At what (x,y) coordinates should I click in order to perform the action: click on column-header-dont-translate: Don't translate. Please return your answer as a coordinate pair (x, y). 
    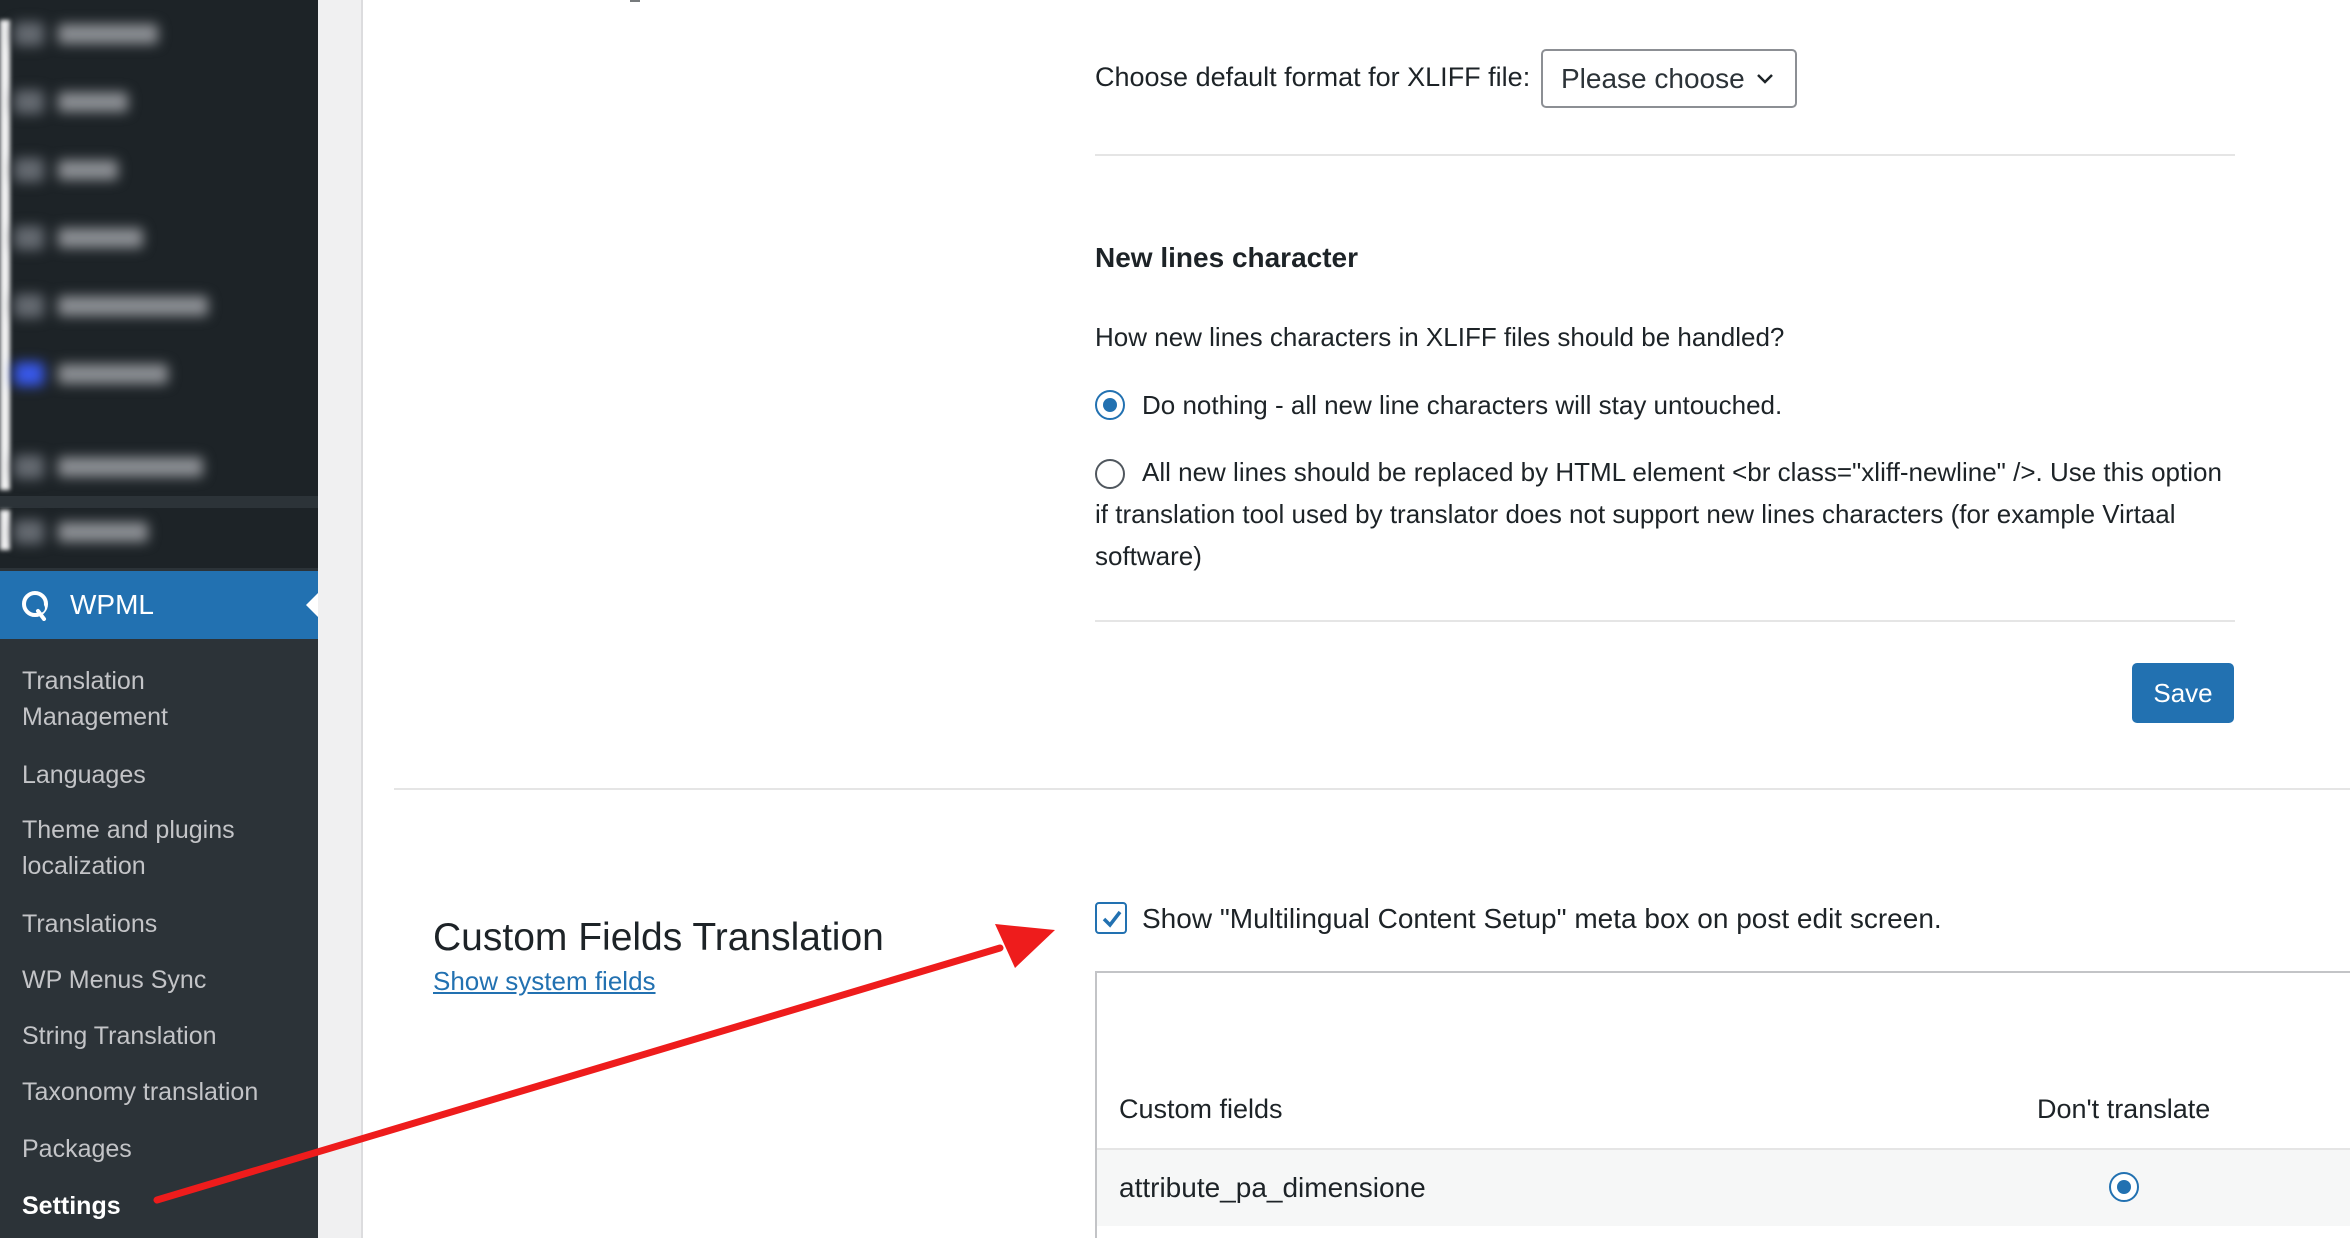
    Looking at the image, I should click on (2124, 1109).